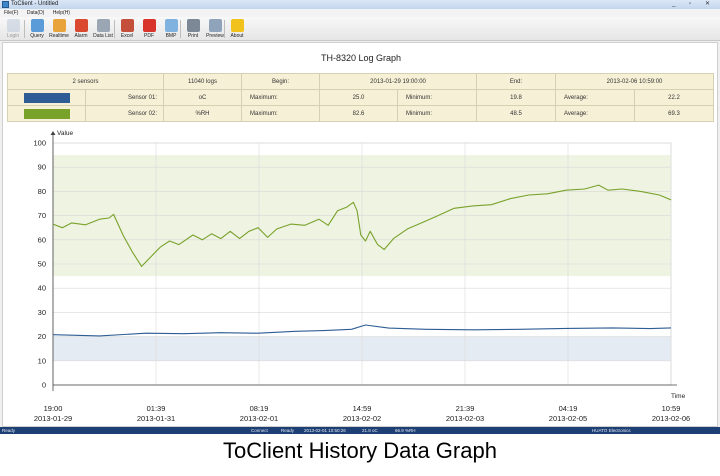  I want to click on excel-icon, so click(127, 25).